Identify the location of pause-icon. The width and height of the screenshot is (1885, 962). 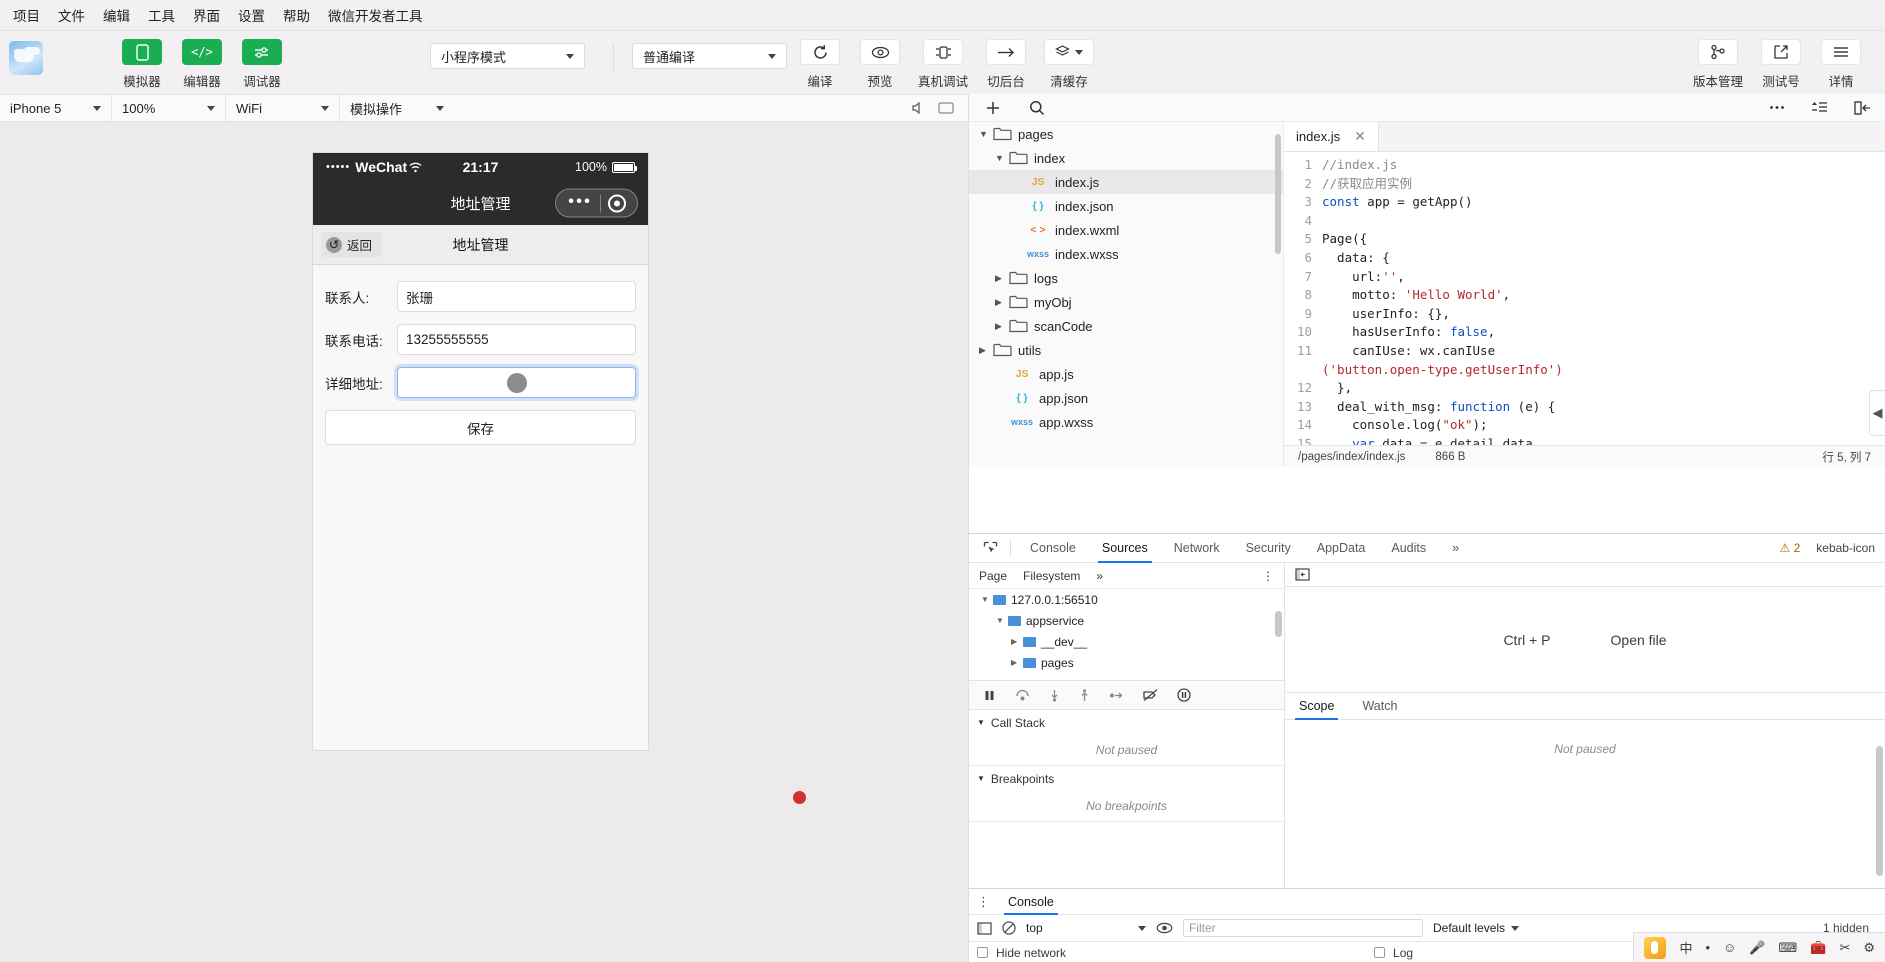
(989, 695).